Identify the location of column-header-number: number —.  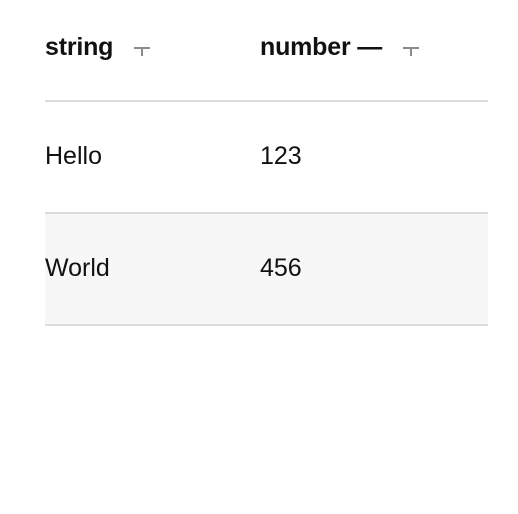
(340, 47).